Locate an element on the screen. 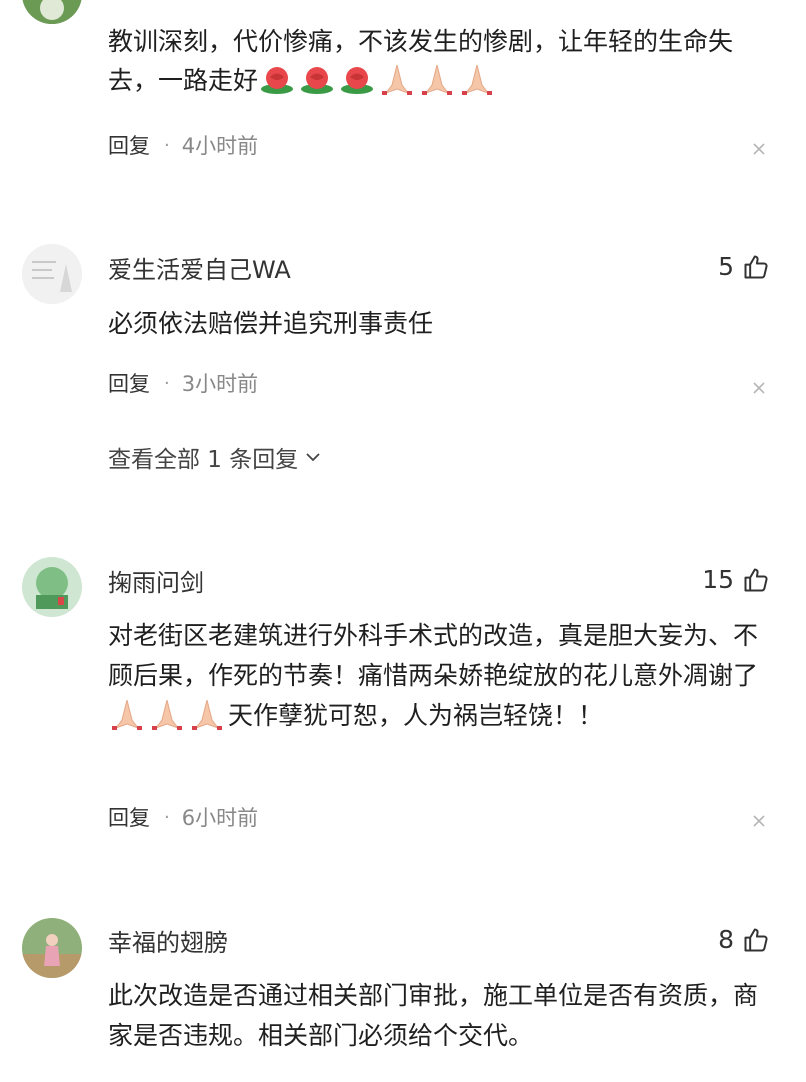  view-all-replies-button: 查看全部 1 条回复 is located at coordinates (215, 457).